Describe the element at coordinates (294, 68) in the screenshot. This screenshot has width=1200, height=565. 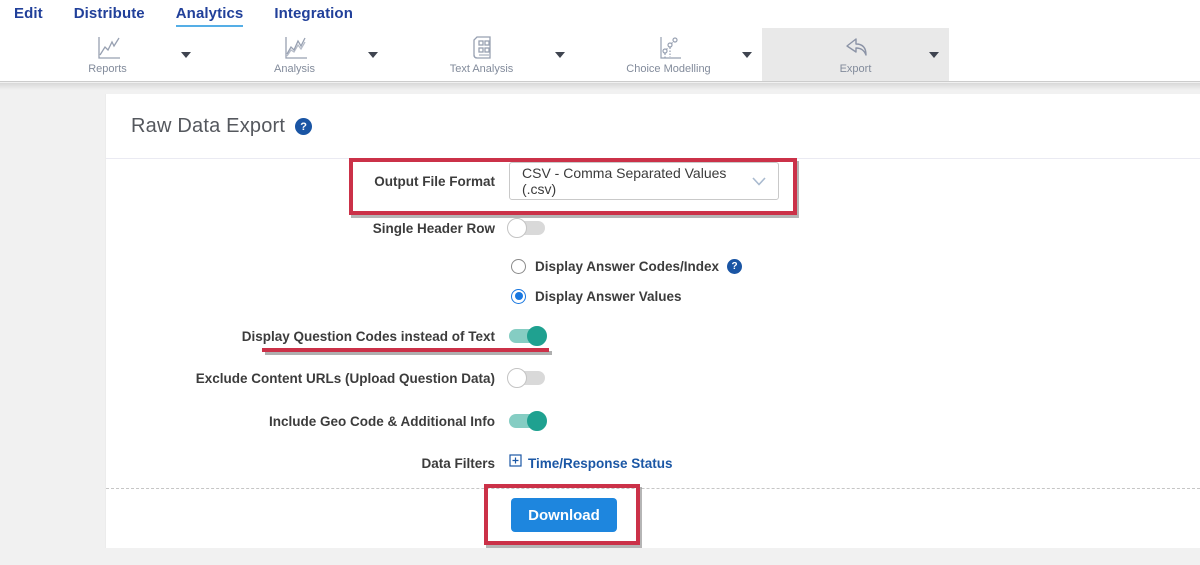
I see `tool-label: Analysis` at that location.